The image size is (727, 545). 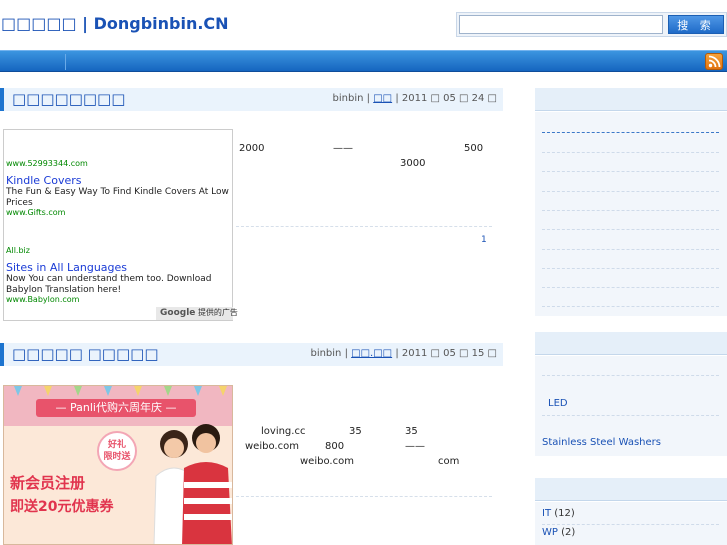 I want to click on post-category-link: □□, so click(x=382, y=98).